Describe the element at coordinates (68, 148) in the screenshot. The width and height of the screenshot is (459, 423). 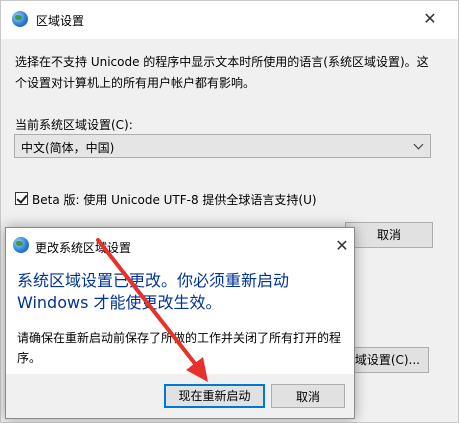
I see `locale-value: 中文(简体，中国)` at that location.